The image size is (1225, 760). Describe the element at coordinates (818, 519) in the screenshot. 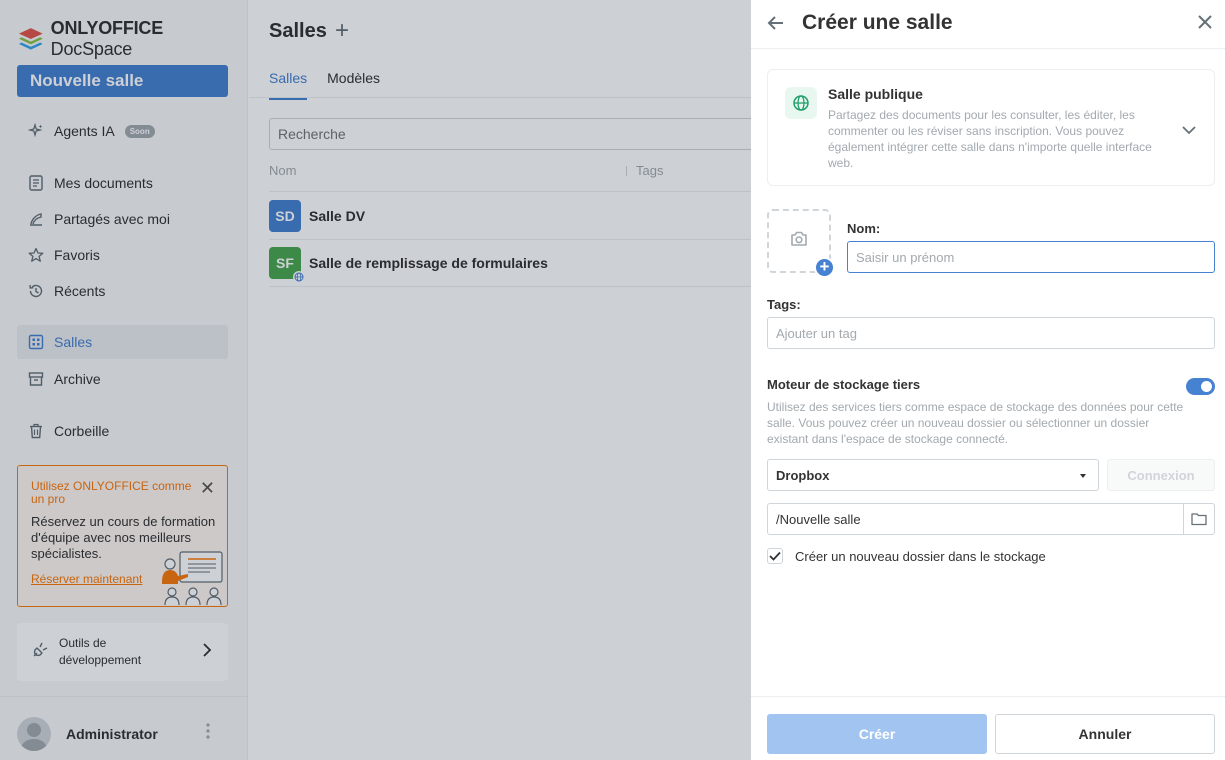

I see `storage-path-value: /Nouvelle salle` at that location.